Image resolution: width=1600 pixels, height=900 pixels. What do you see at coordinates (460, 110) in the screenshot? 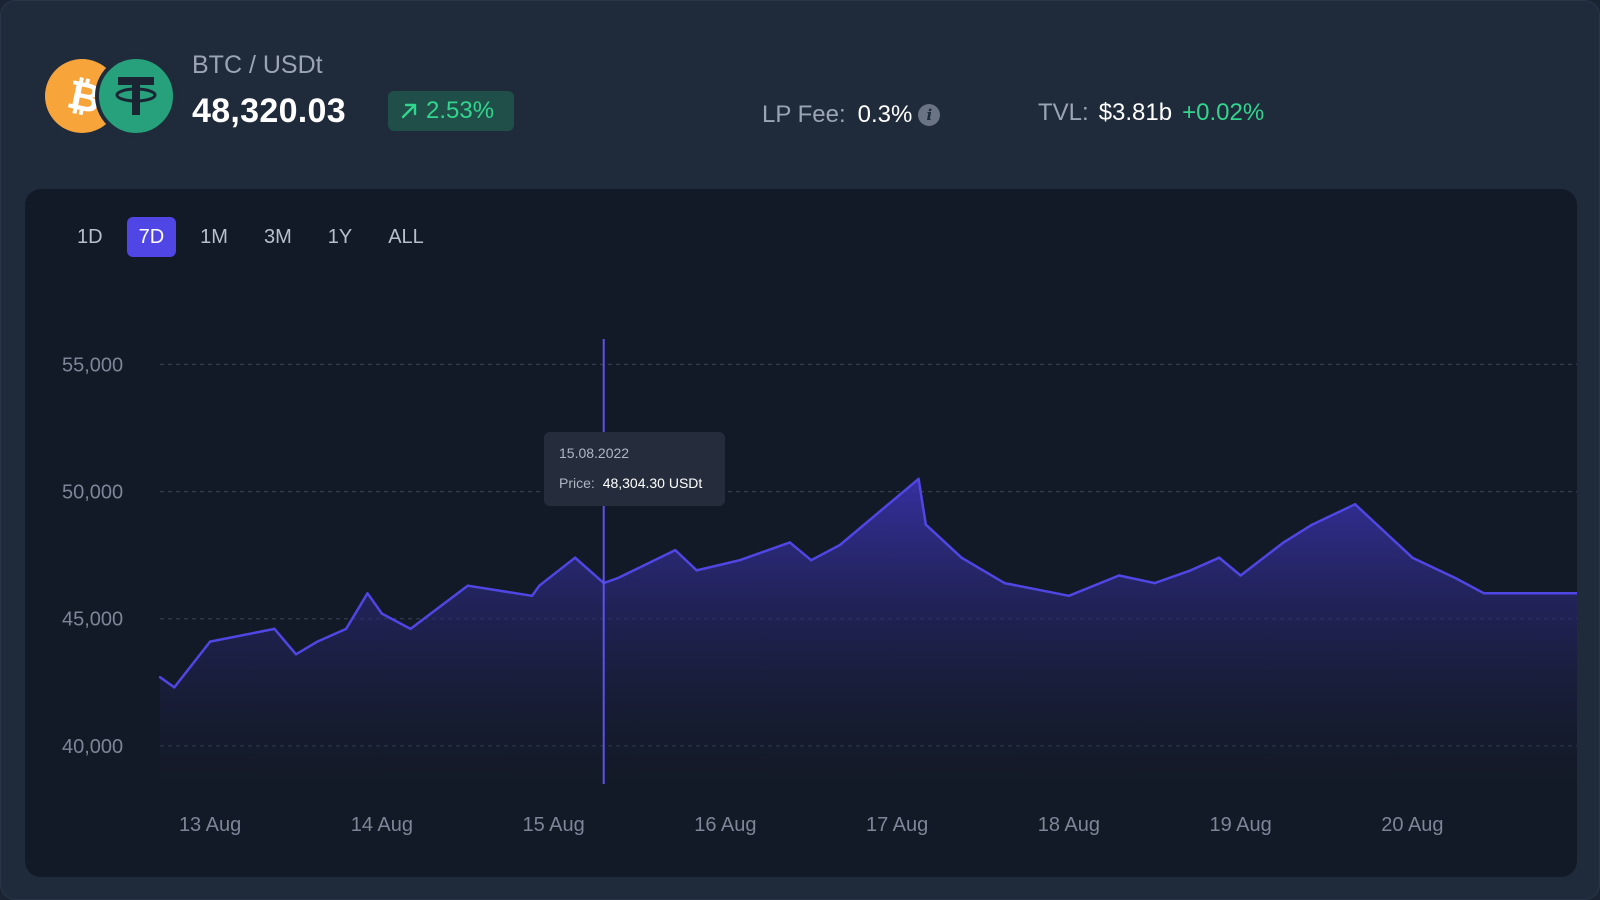
I see `price-change-value: 2.53%` at bounding box center [460, 110].